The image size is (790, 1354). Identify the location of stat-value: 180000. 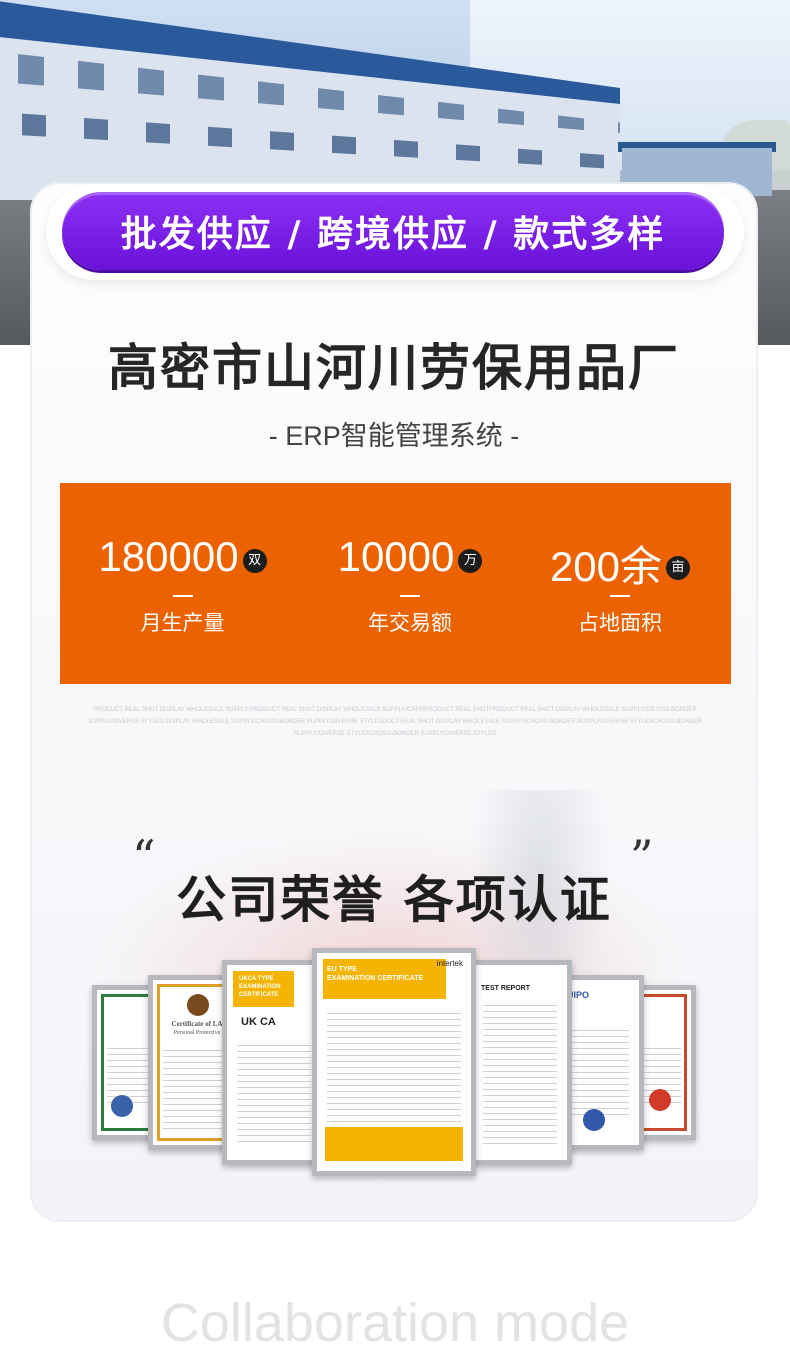
(168, 556).